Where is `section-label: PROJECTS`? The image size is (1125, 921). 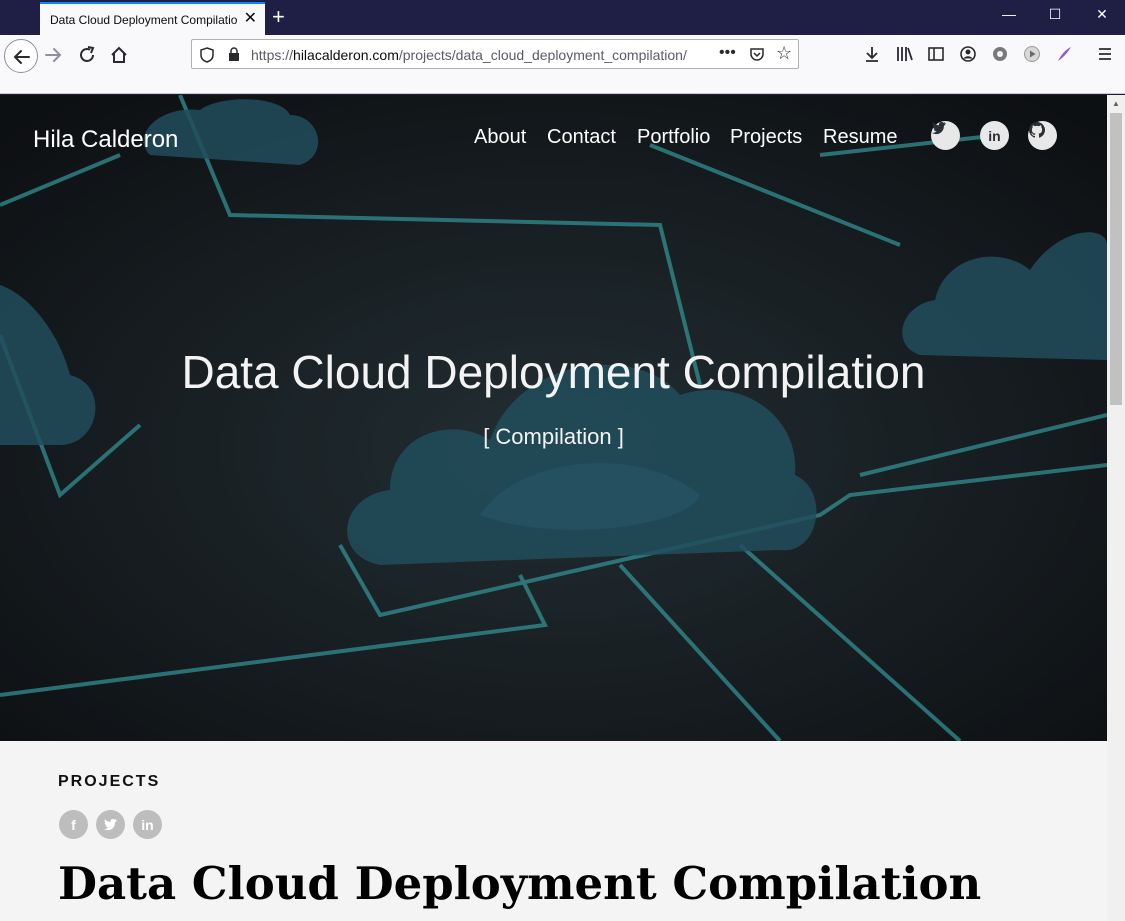 section-label: PROJECTS is located at coordinates (109, 781).